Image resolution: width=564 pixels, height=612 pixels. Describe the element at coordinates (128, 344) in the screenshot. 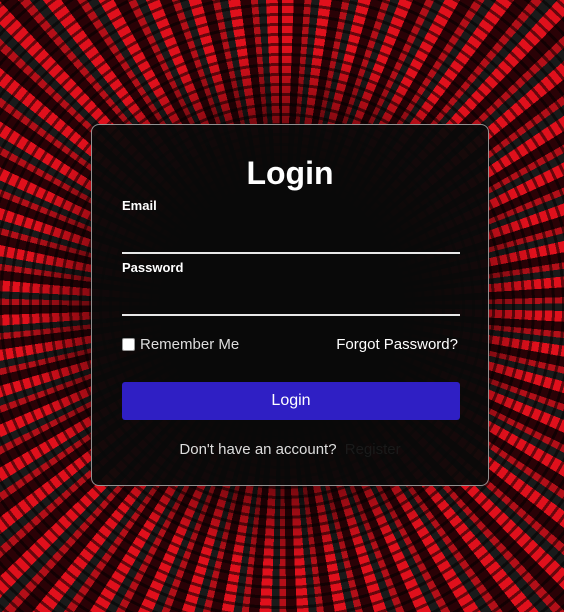

I see `remember-checkbox` at that location.